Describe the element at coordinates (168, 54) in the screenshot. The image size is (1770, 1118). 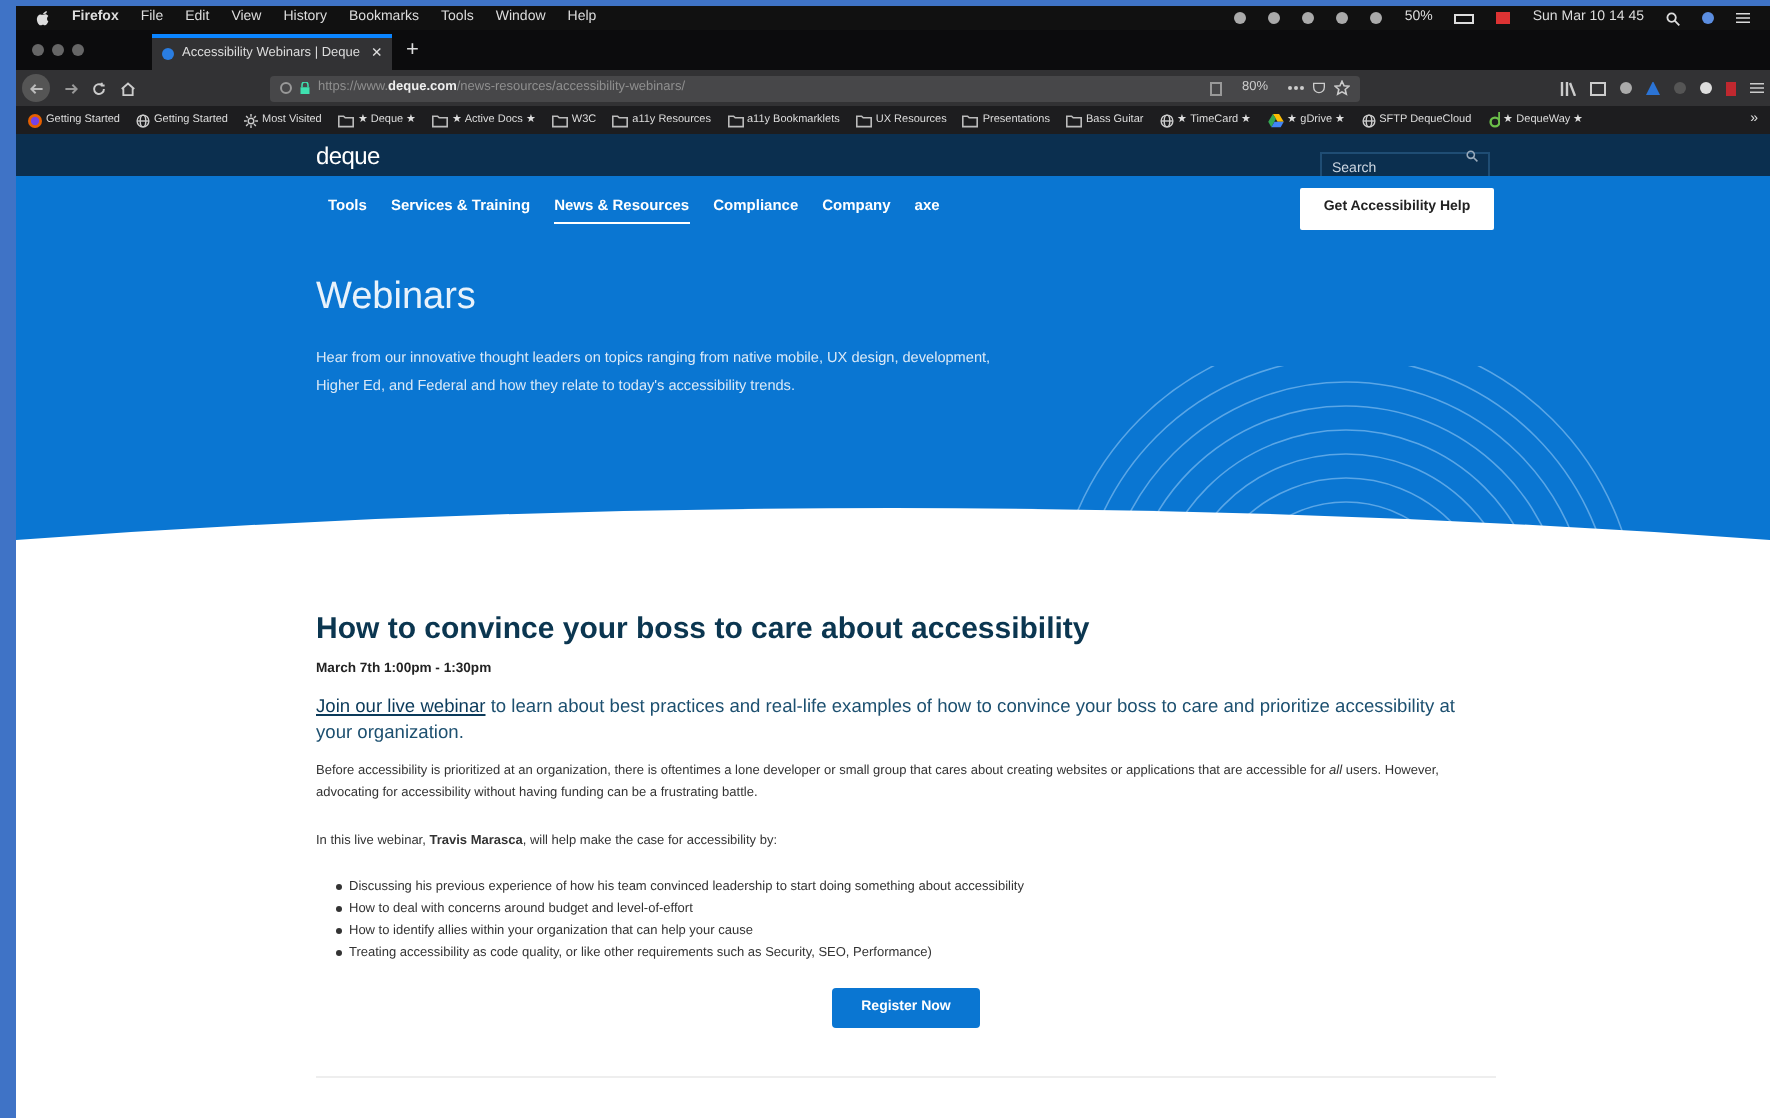
I see `deque-favicon` at that location.